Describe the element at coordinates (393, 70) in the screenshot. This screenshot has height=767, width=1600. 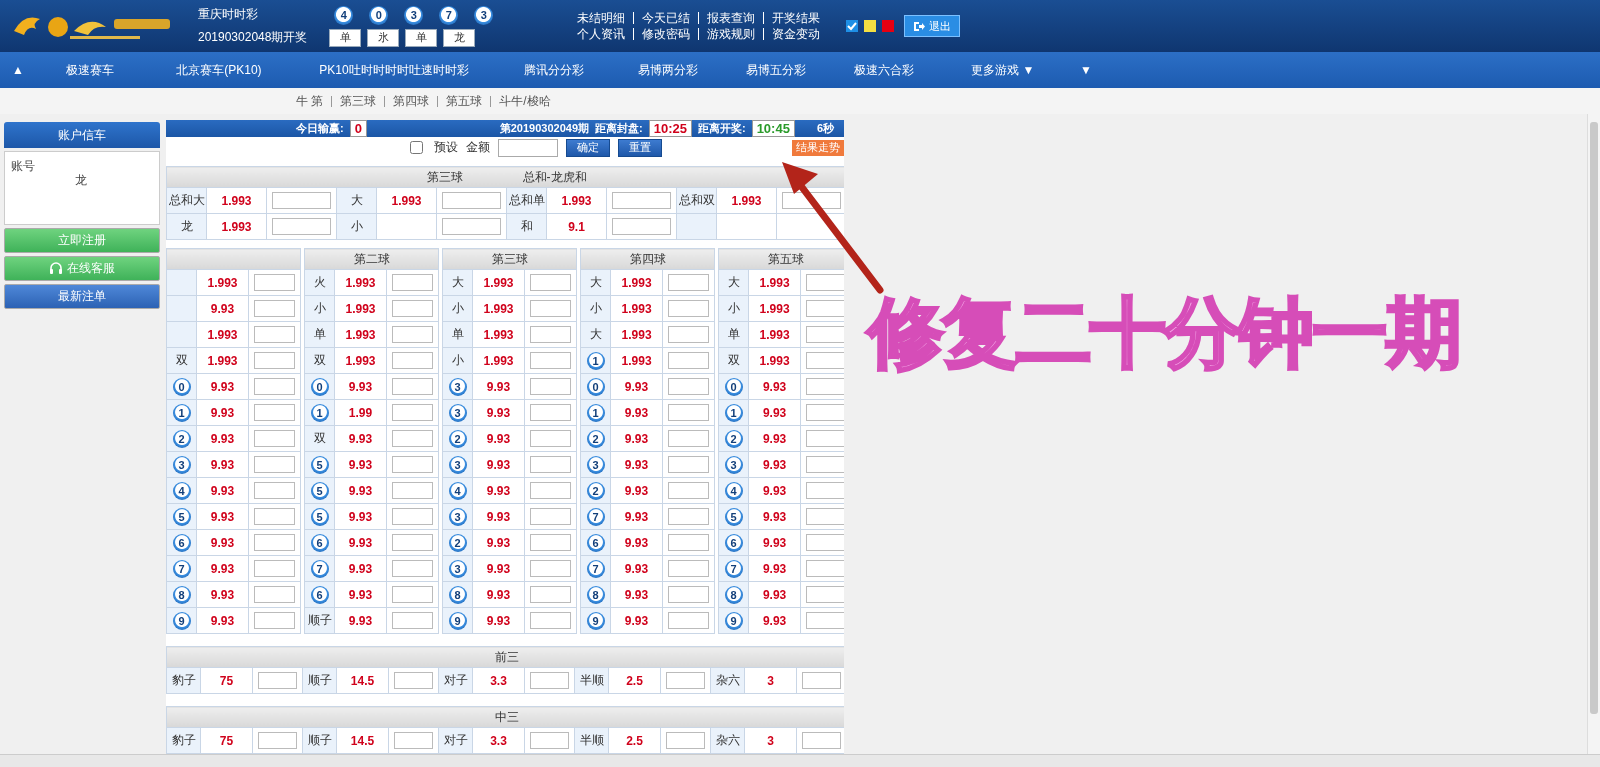
I see `nav-tab: PK10吐时时时时吐速时时彩` at that location.